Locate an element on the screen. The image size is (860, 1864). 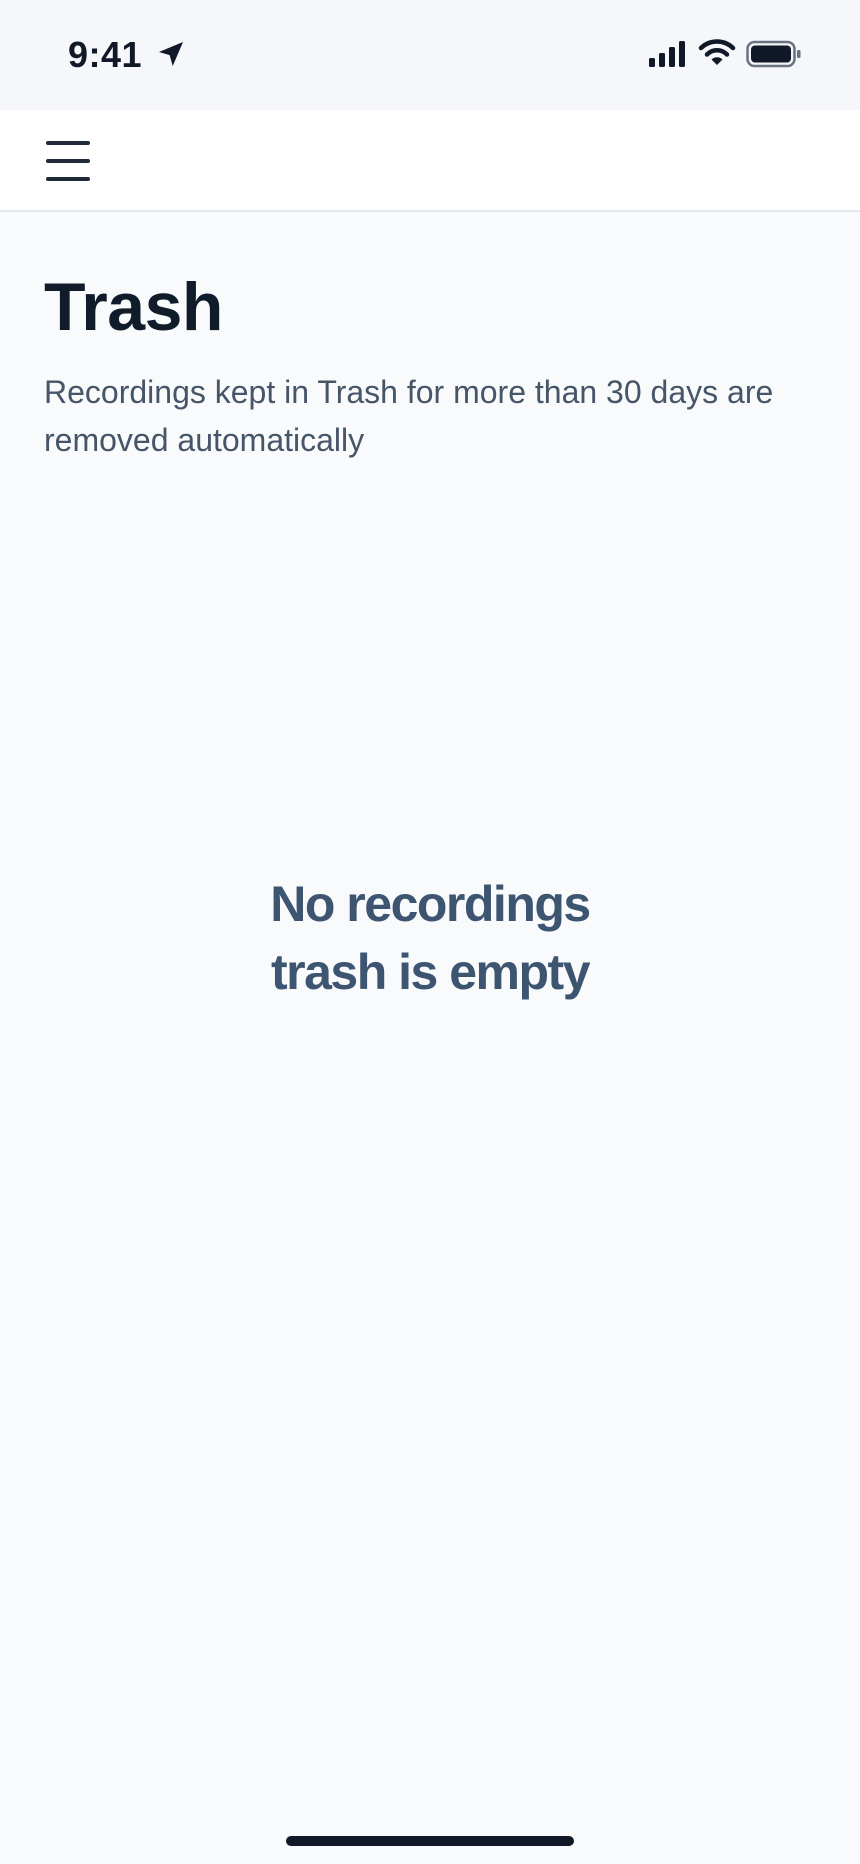
status-time: 9:41 is located at coordinates (105, 54).